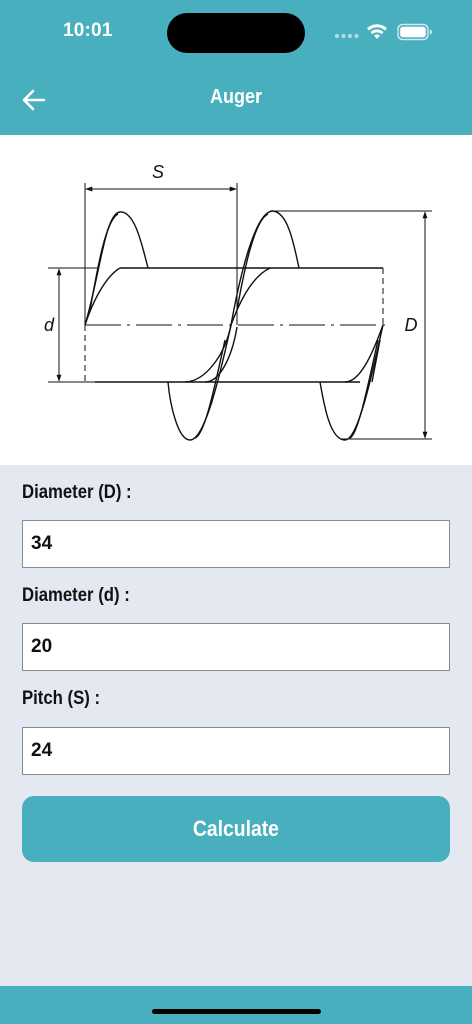 The height and width of the screenshot is (1024, 472). Describe the element at coordinates (346, 36) in the screenshot. I see `cellular-signal-icon` at that location.